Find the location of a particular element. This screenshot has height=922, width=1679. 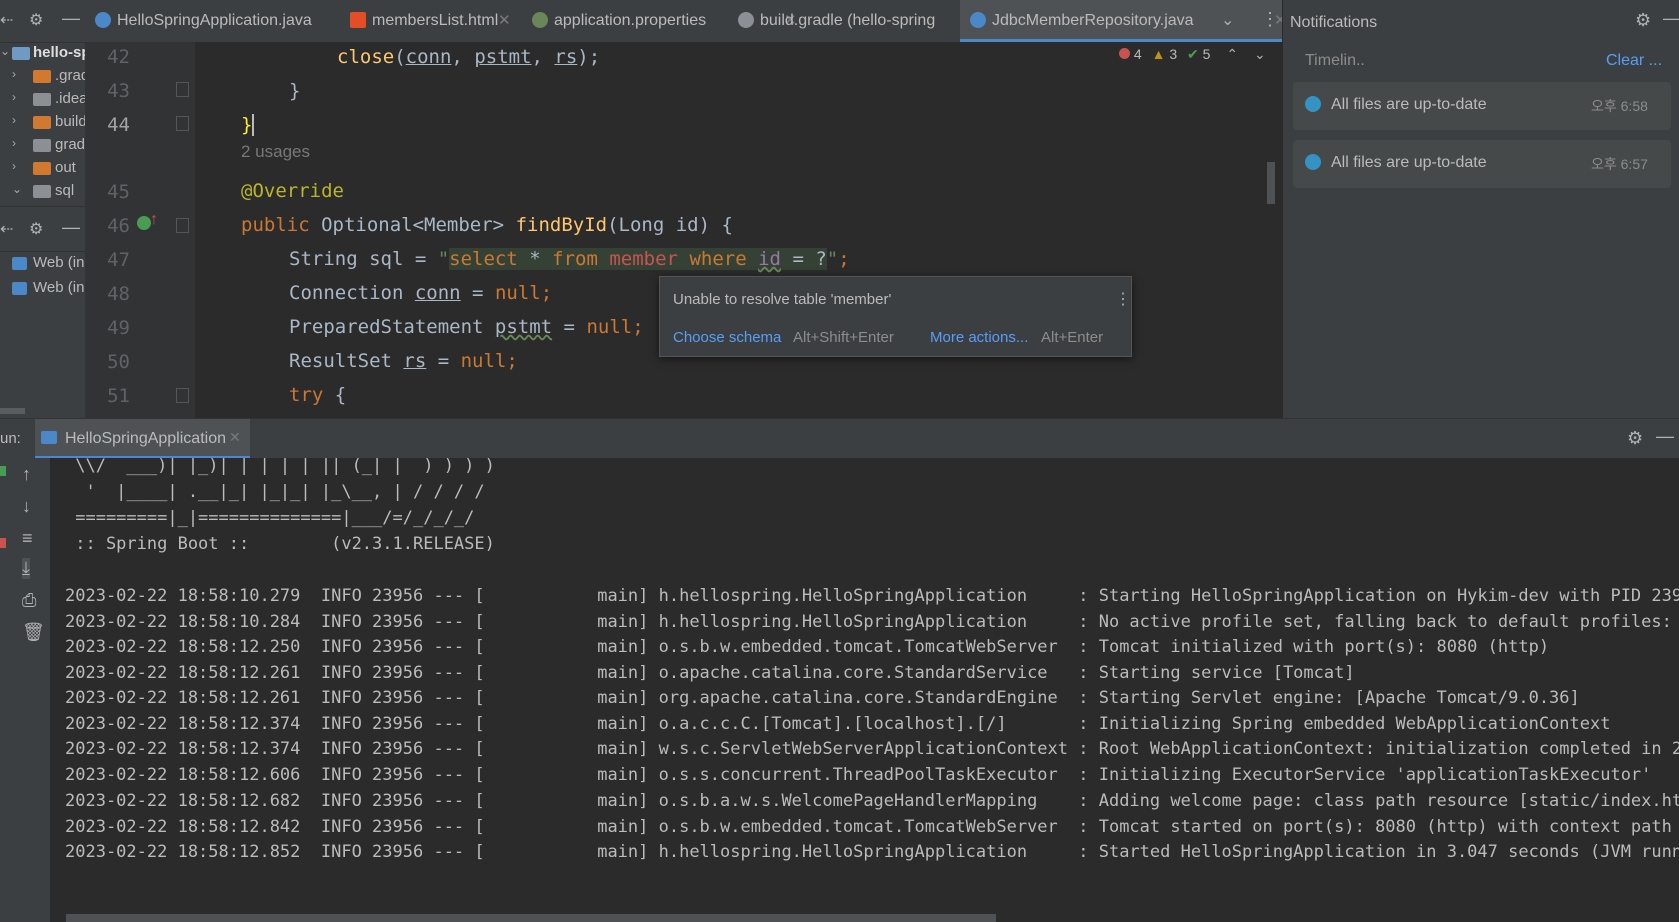

inspection-widget: 4 ▲ 3 ✔ 5 ⌃ ⌄ is located at coordinates (1192, 54).